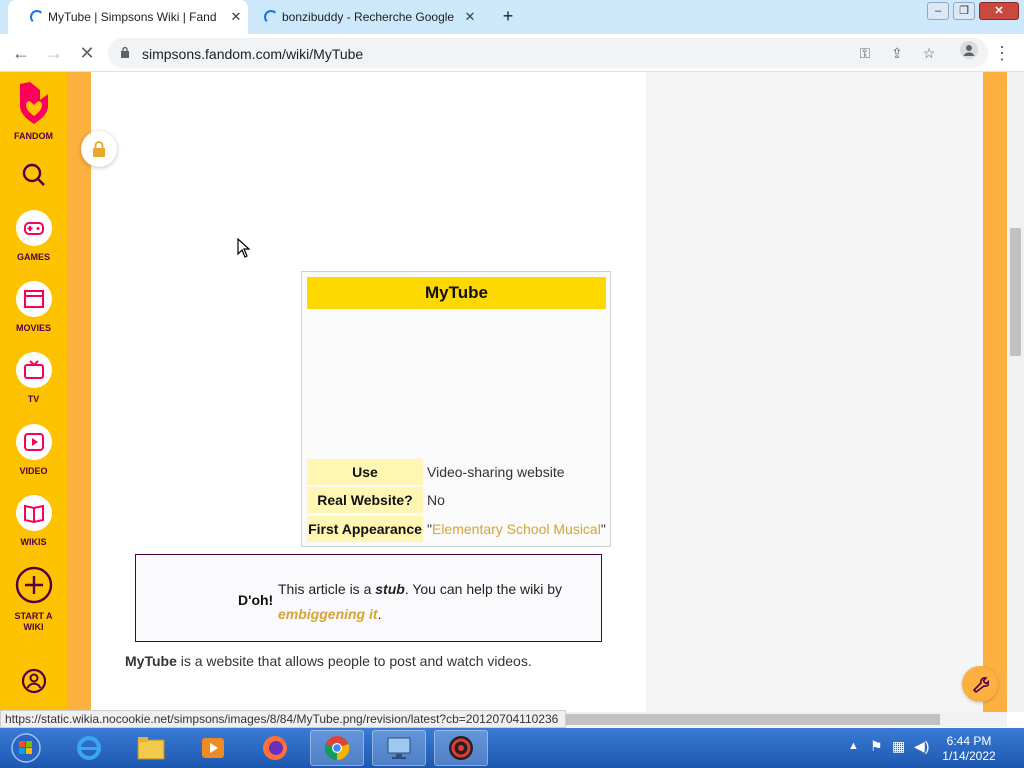 This screenshot has width=1024, height=768. Describe the element at coordinates (33, 369) in the screenshot. I see `tv-icon` at that location.